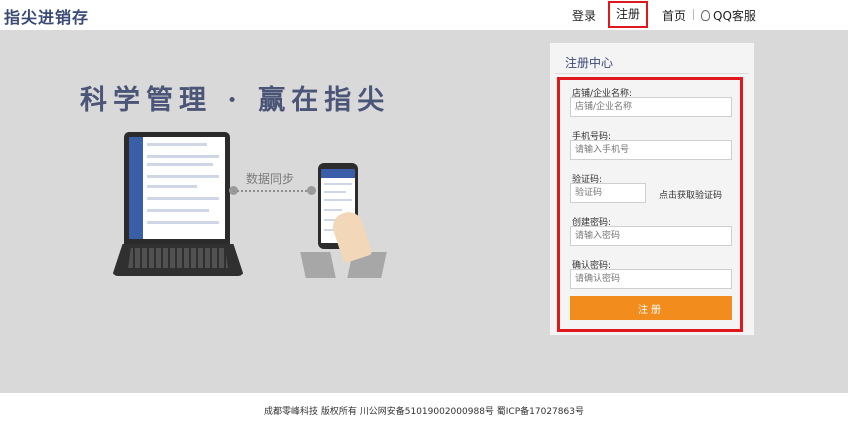 This screenshot has width=848, height=425. What do you see at coordinates (311, 190) in the screenshot?
I see `sync-dot-right` at bounding box center [311, 190].